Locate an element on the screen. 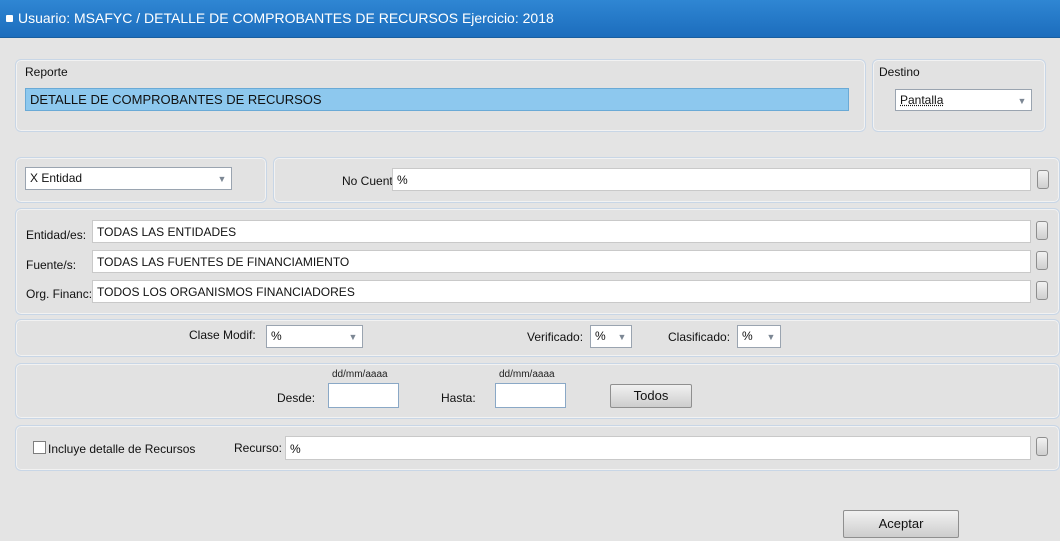 The height and width of the screenshot is (541, 1060). verificado-select: % ▼ is located at coordinates (611, 336).